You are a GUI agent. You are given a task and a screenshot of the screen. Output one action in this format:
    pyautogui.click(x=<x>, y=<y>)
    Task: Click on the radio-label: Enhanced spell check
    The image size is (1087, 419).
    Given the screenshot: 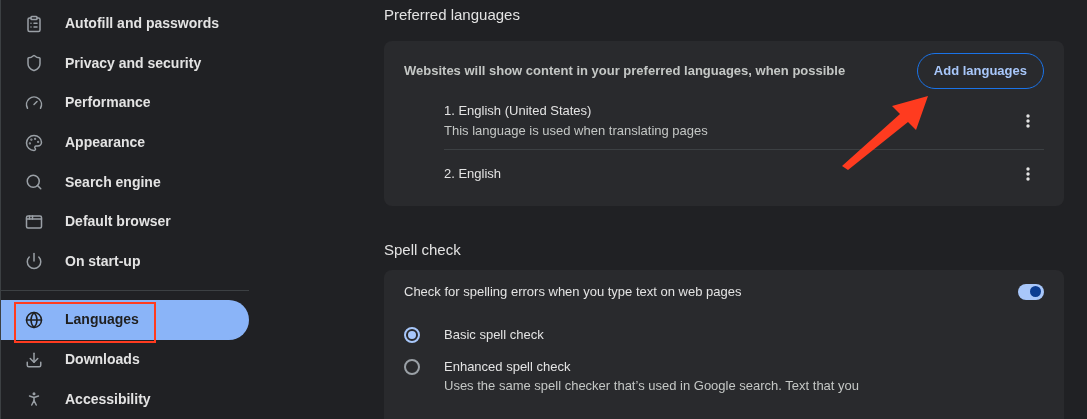 What is the action you would take?
    pyautogui.click(x=508, y=366)
    